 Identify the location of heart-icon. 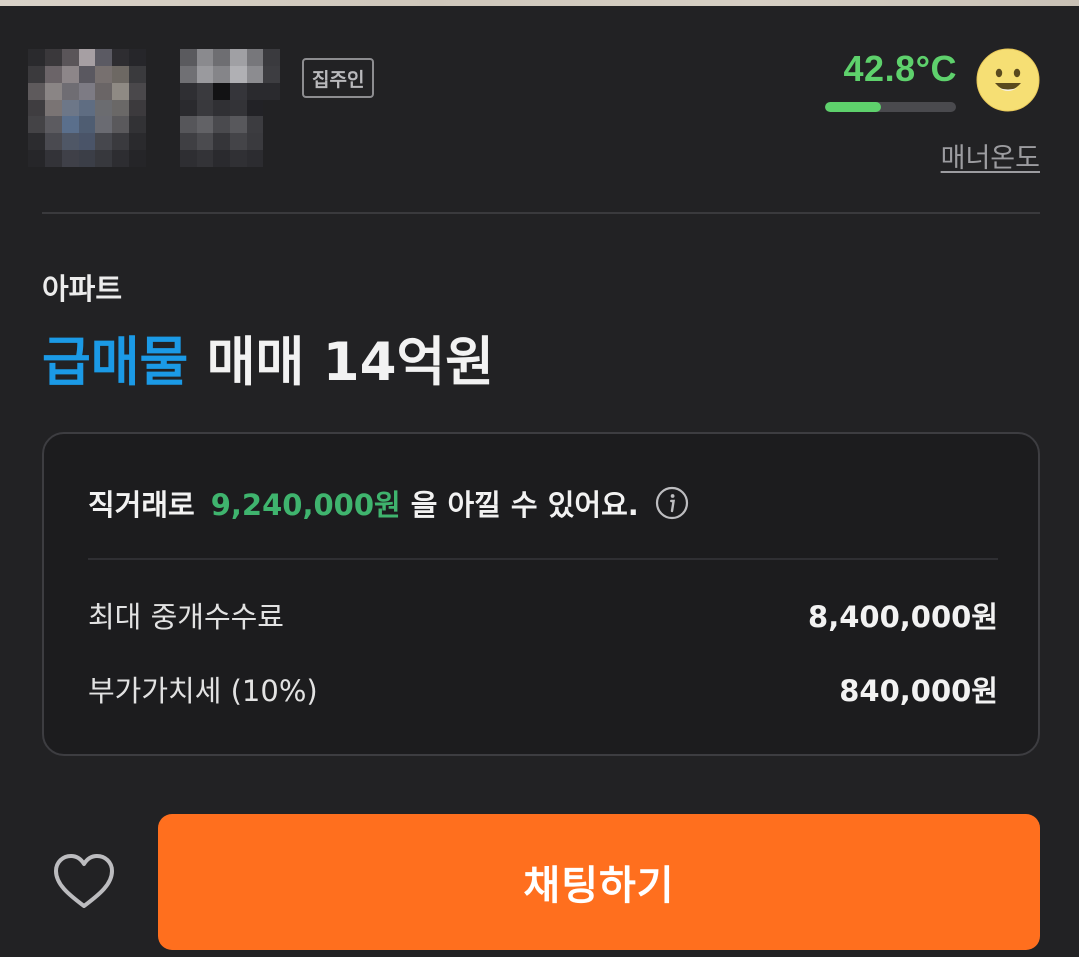
(84, 882).